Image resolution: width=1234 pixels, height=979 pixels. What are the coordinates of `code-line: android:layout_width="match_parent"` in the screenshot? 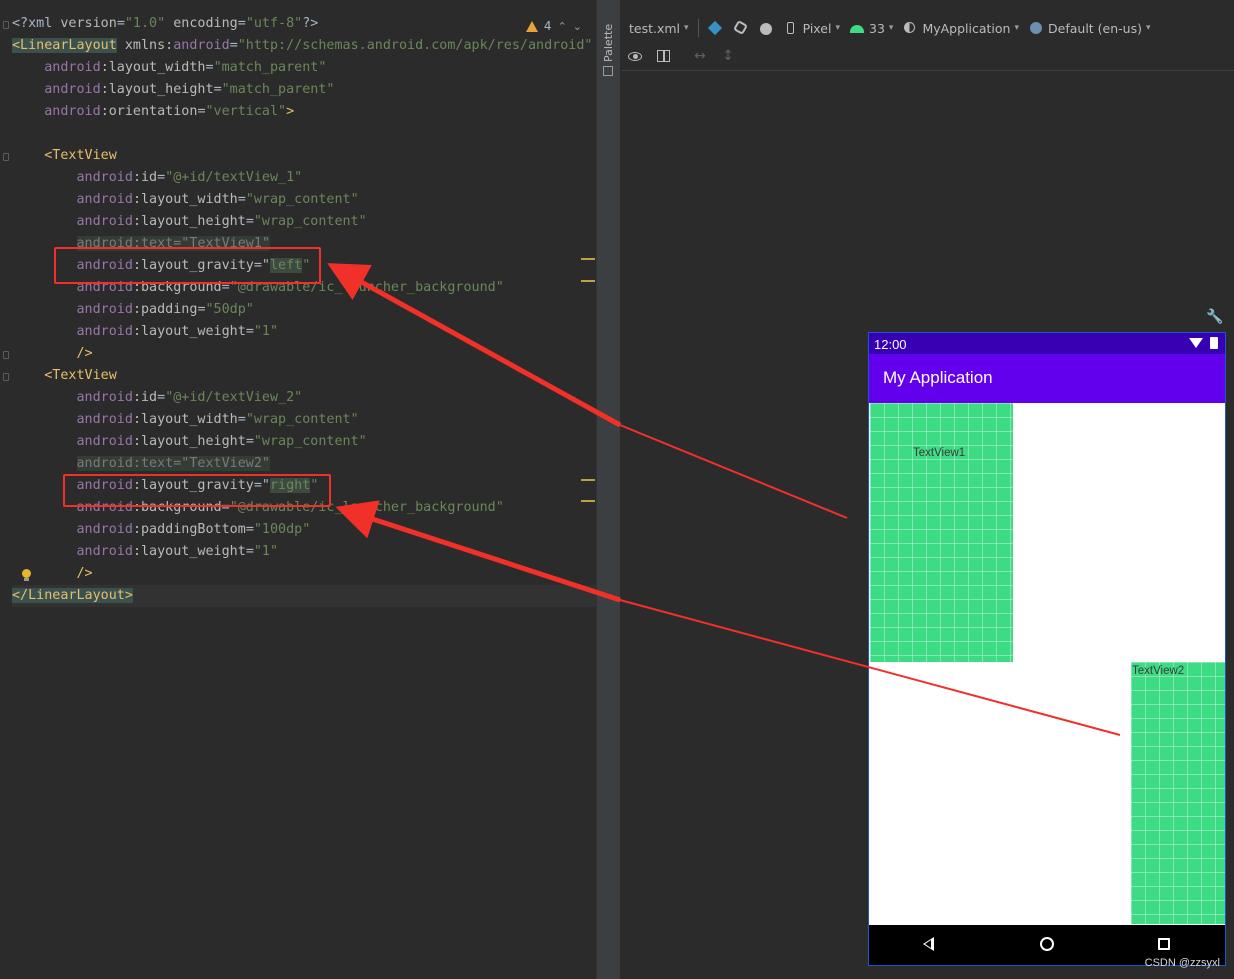 It's located at (304, 68).